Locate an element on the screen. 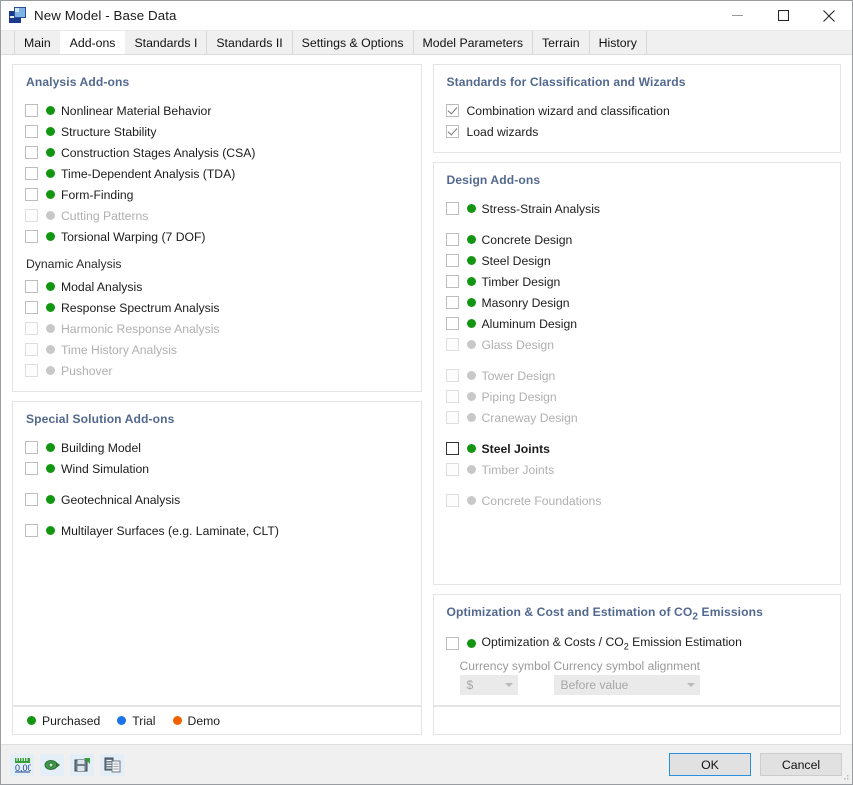 This screenshot has height=785, width=853. checkbox-structure-stability is located at coordinates (31, 131).